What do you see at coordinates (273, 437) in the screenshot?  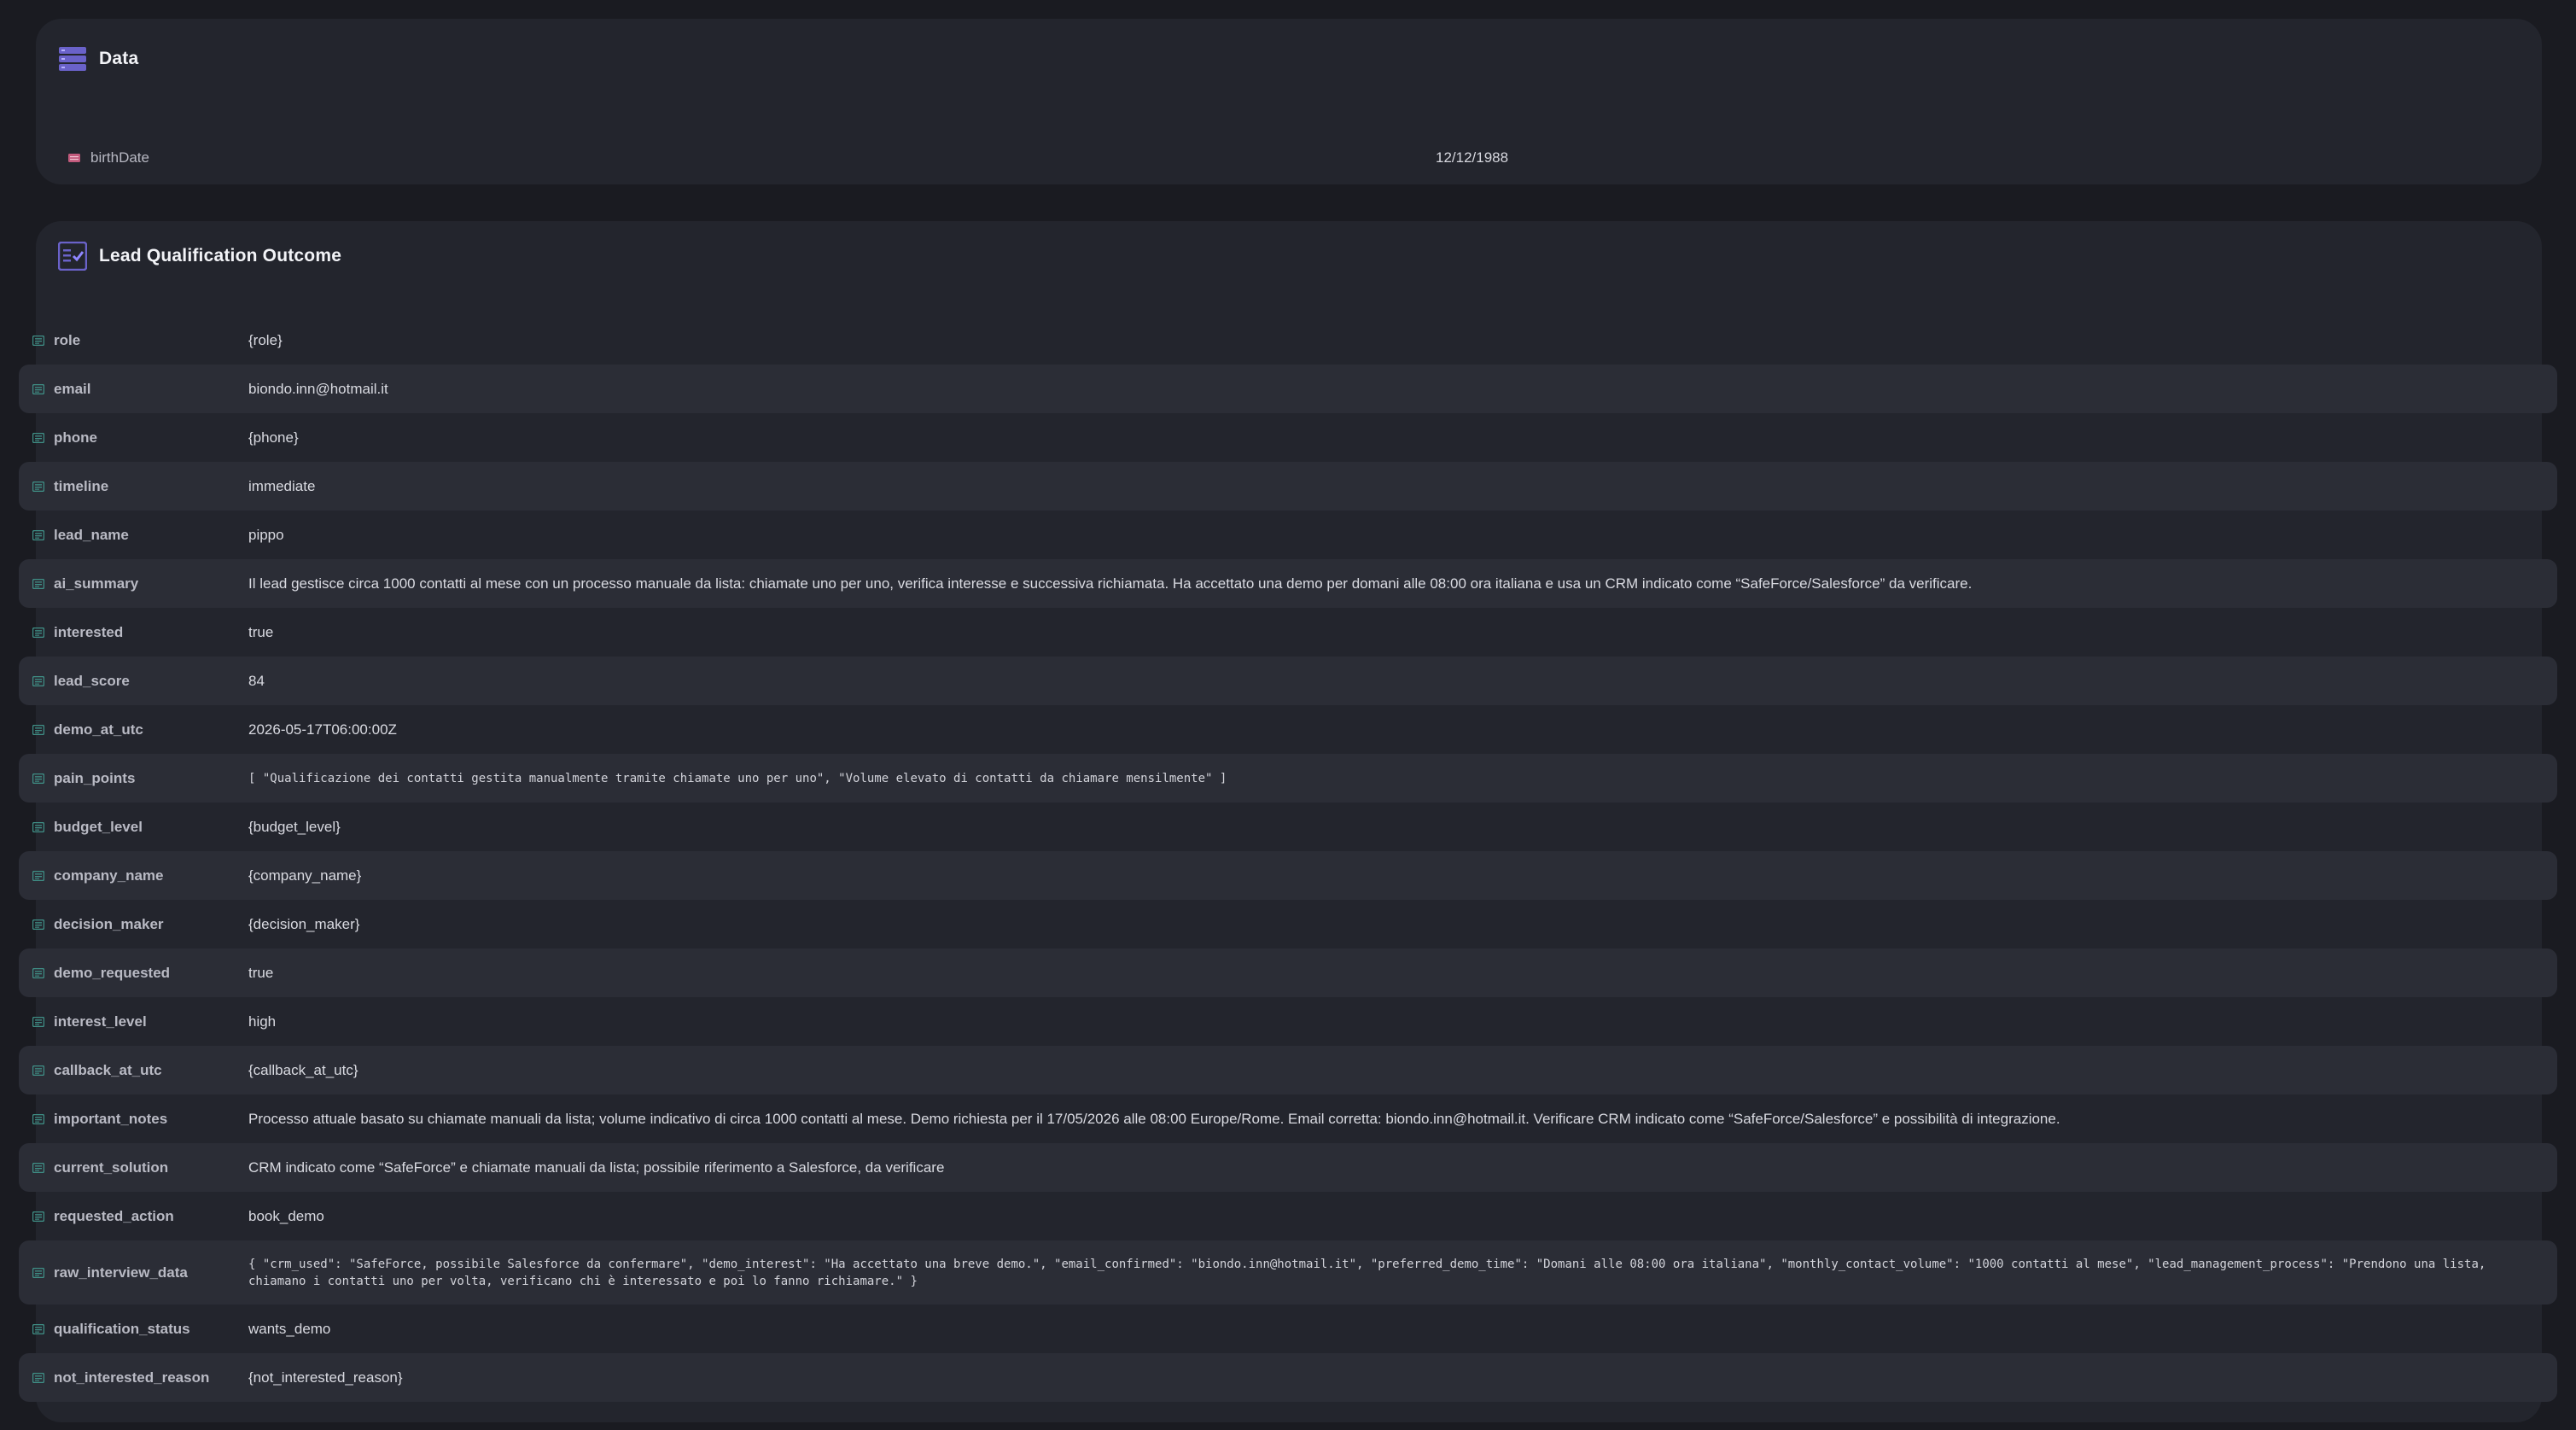 I see `field-value: {phone}` at bounding box center [273, 437].